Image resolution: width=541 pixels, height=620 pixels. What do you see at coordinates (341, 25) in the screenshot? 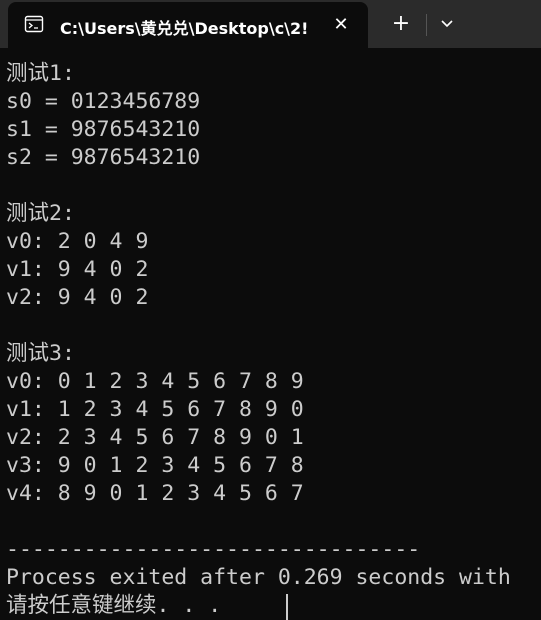
I see `close-tab-button: ✕` at bounding box center [341, 25].